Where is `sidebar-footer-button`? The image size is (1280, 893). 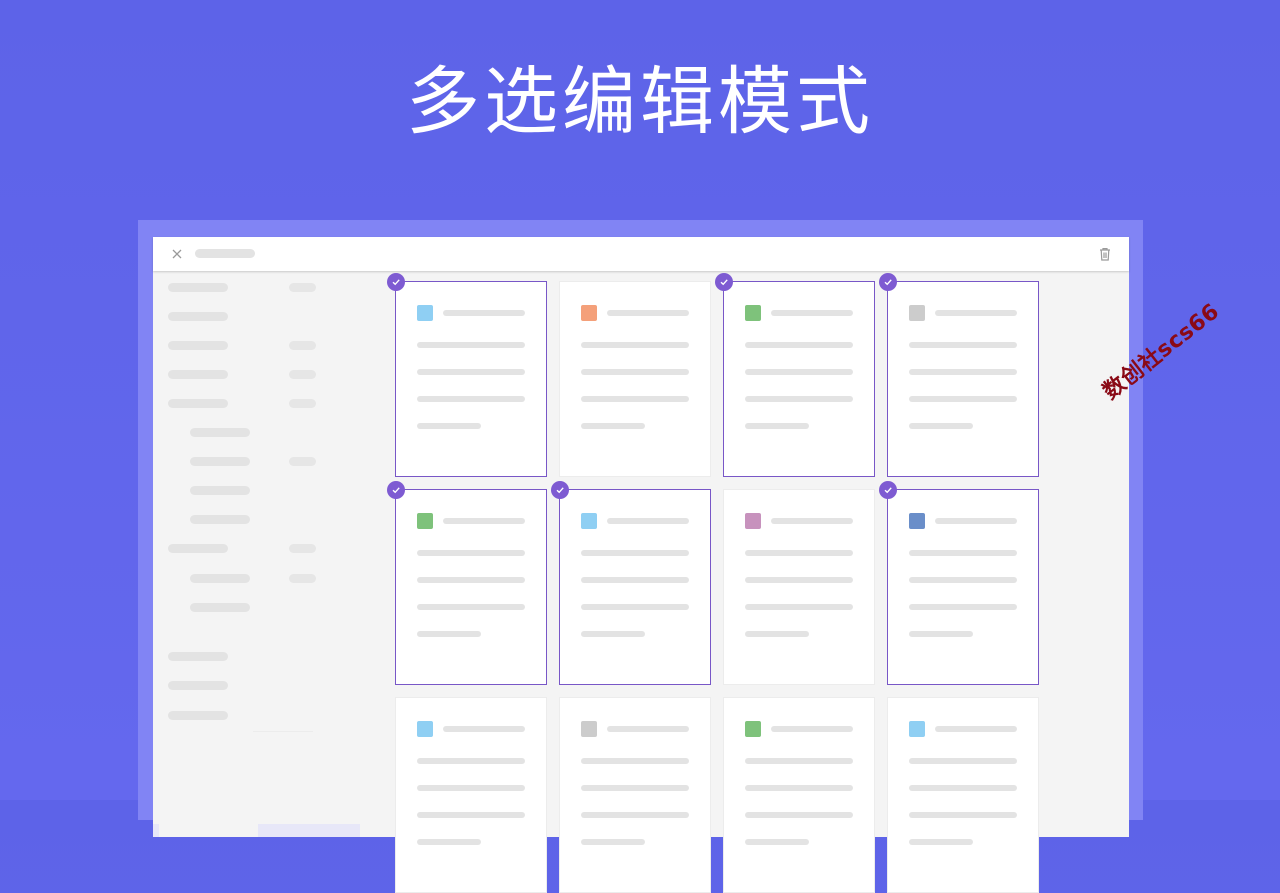
sidebar-footer-button is located at coordinates (309, 830).